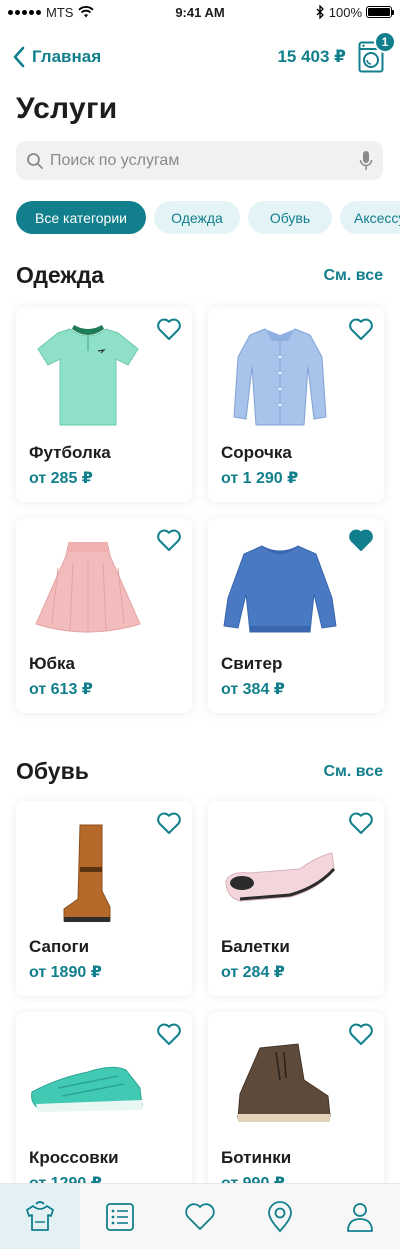 Image resolution: width=400 pixels, height=1249 pixels. I want to click on section-header-shoes: Обувь См. все, so click(199, 771).